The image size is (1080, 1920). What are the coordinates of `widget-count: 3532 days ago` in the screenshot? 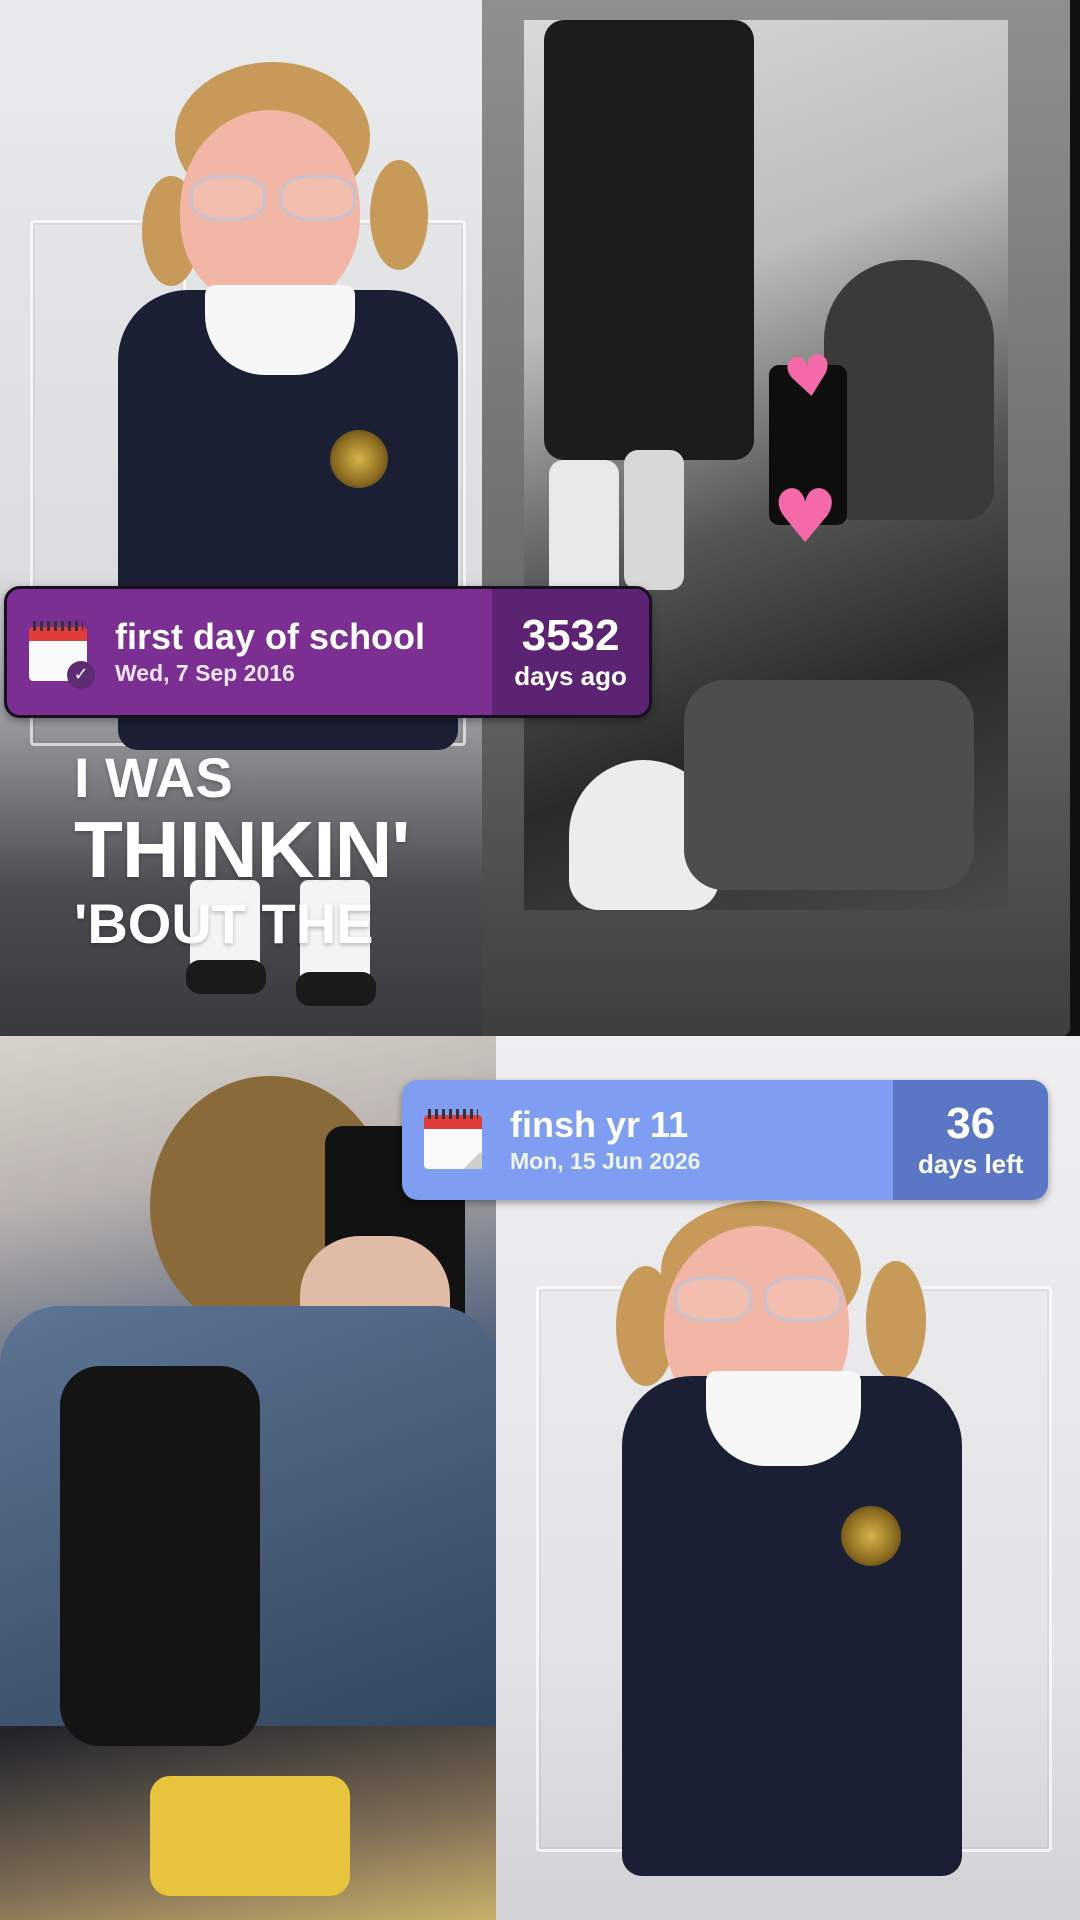 It's located at (570, 652).